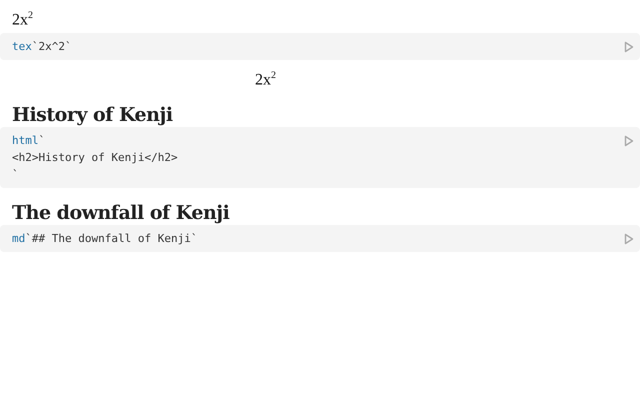  Describe the element at coordinates (95, 157) in the screenshot. I see `code-text: html` <h2>History of Kenji</h2> `` at that location.